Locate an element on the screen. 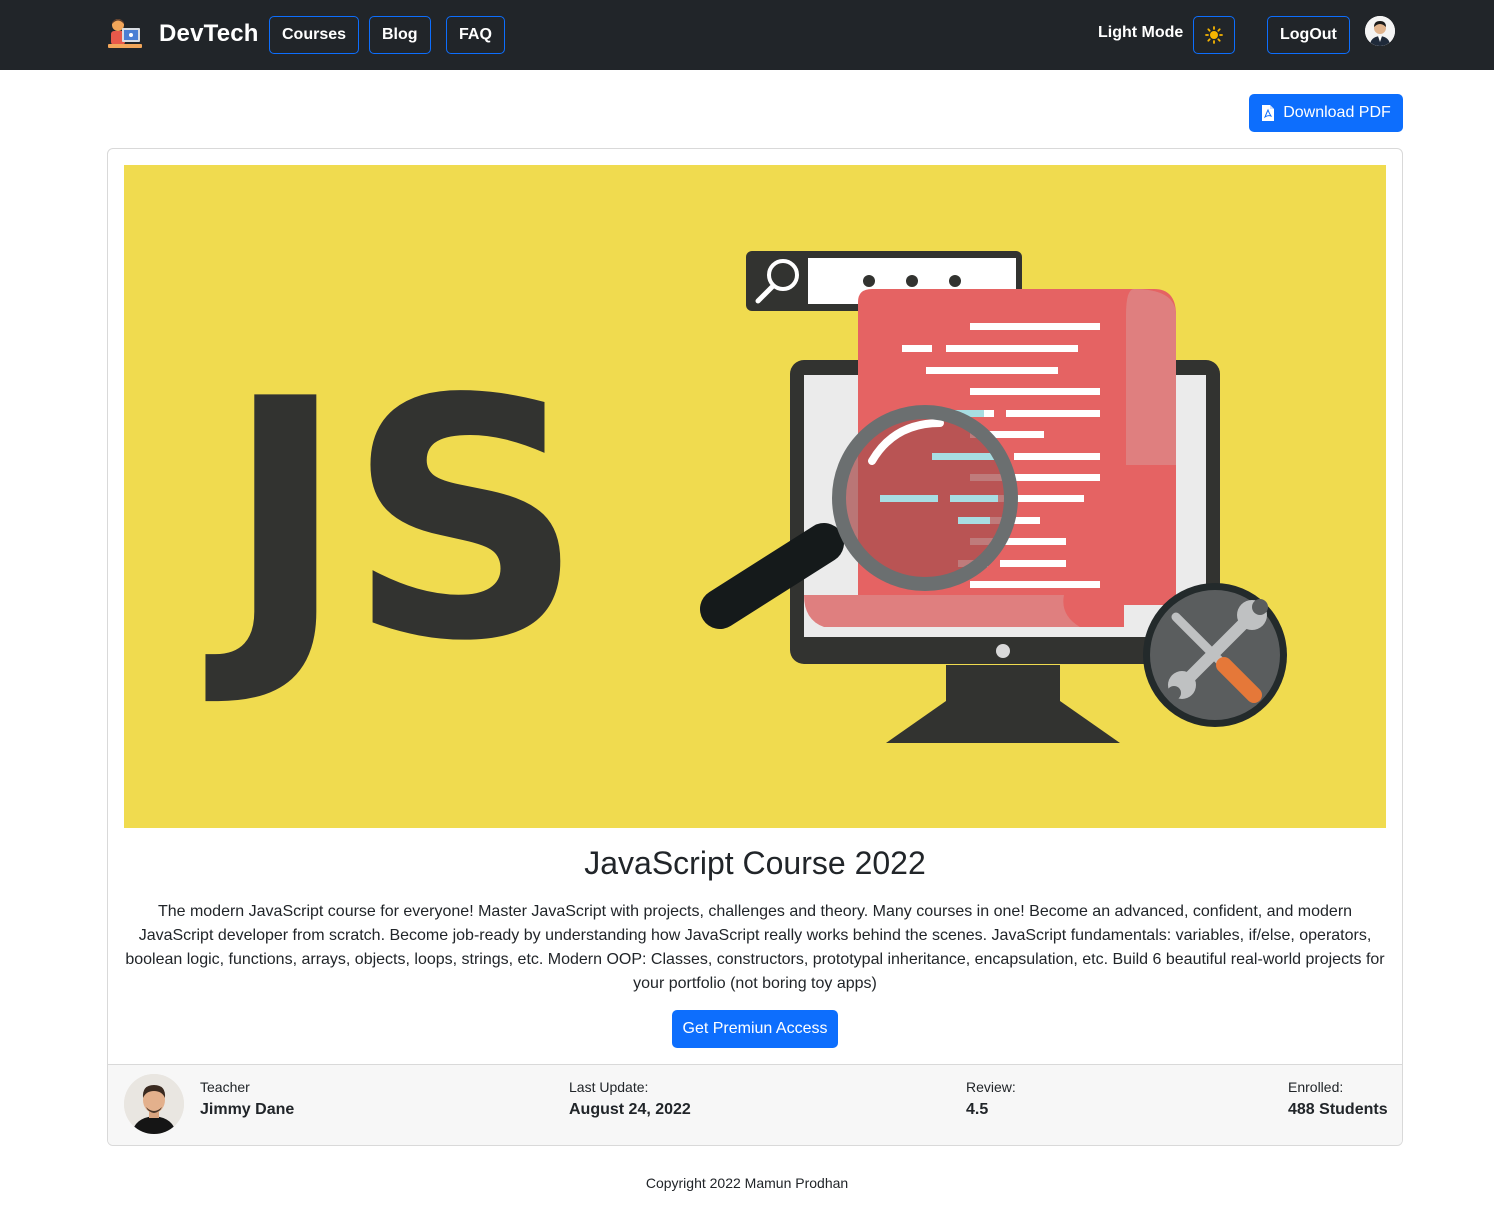 This screenshot has width=1494, height=1209. developer-logo-icon is located at coordinates (125, 33).